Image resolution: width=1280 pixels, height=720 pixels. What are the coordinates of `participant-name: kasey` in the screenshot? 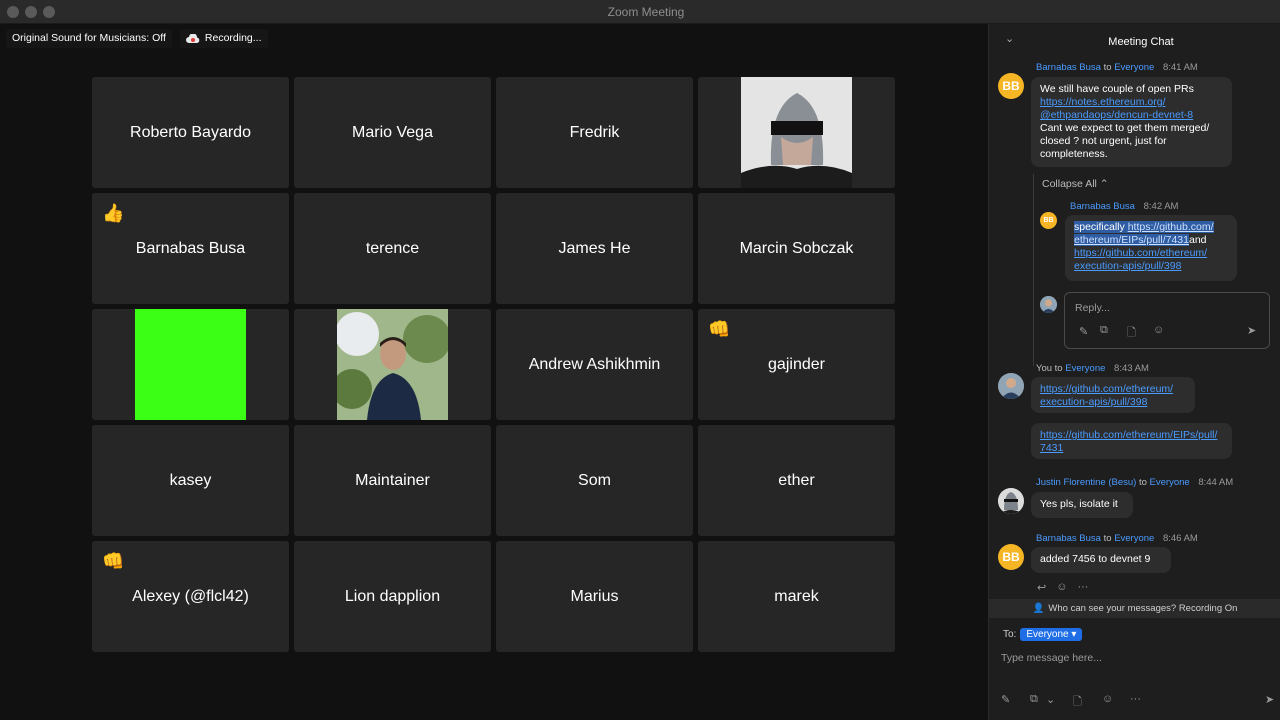 It's located at (190, 480).